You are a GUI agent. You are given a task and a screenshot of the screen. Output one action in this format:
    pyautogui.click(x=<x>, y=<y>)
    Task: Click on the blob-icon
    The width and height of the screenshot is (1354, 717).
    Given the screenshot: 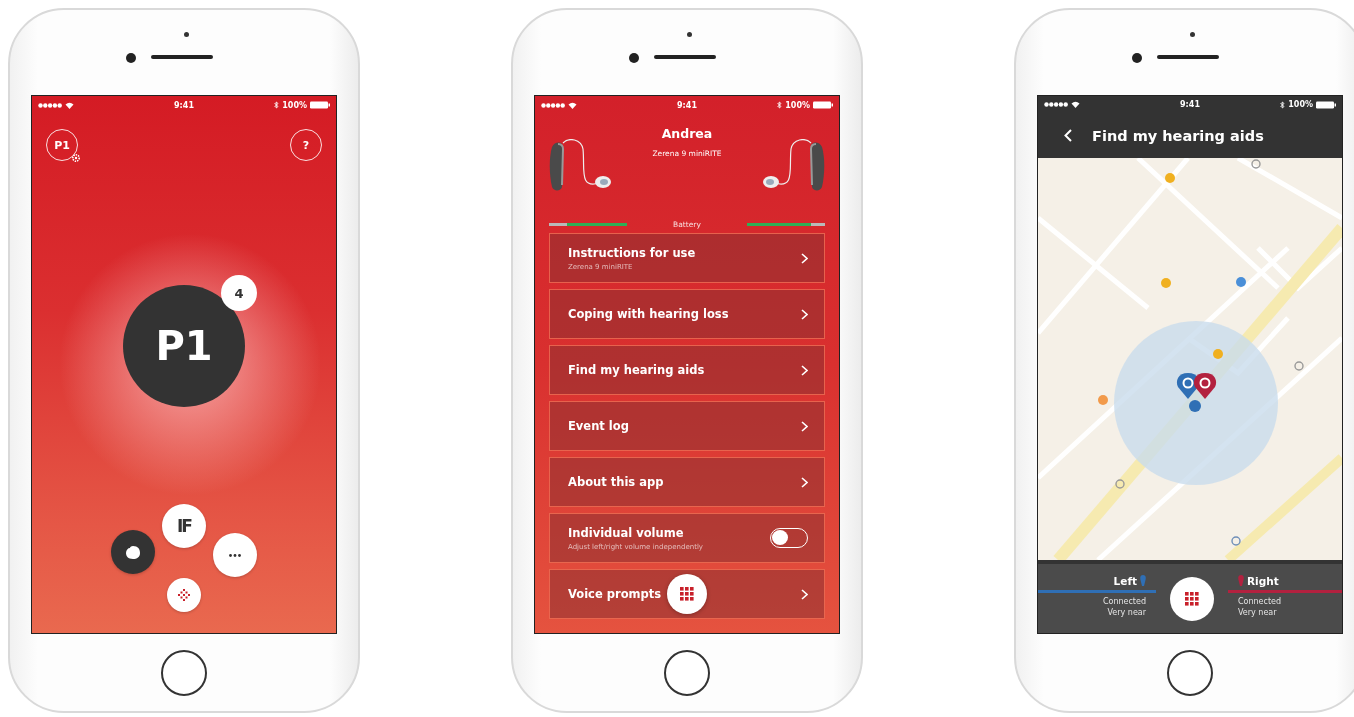 What is the action you would take?
    pyautogui.click(x=133, y=552)
    